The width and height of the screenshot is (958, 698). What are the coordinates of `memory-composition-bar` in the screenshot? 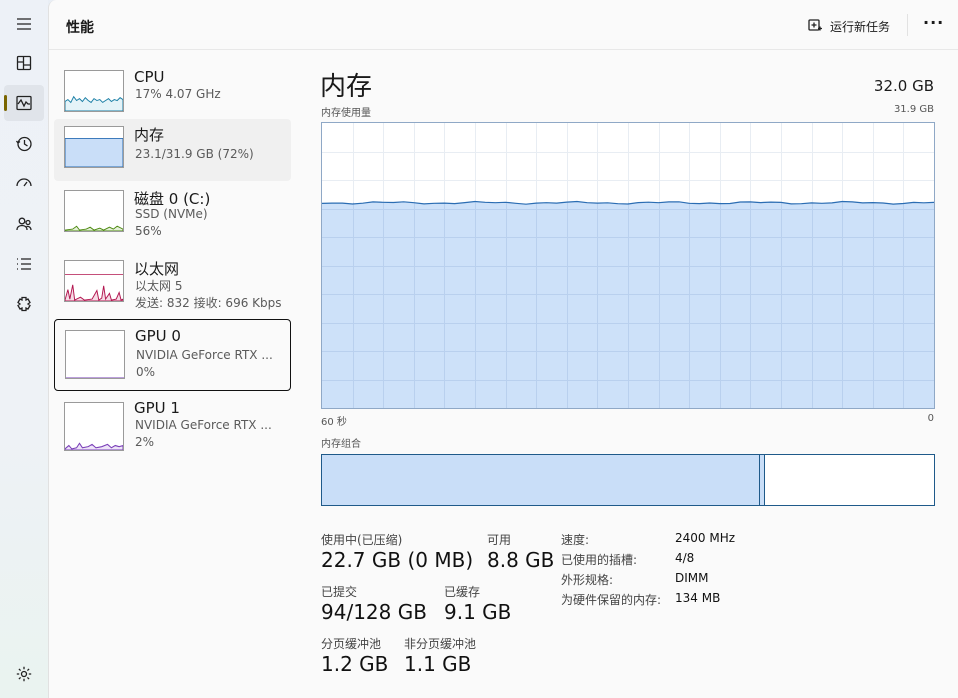 It's located at (628, 480).